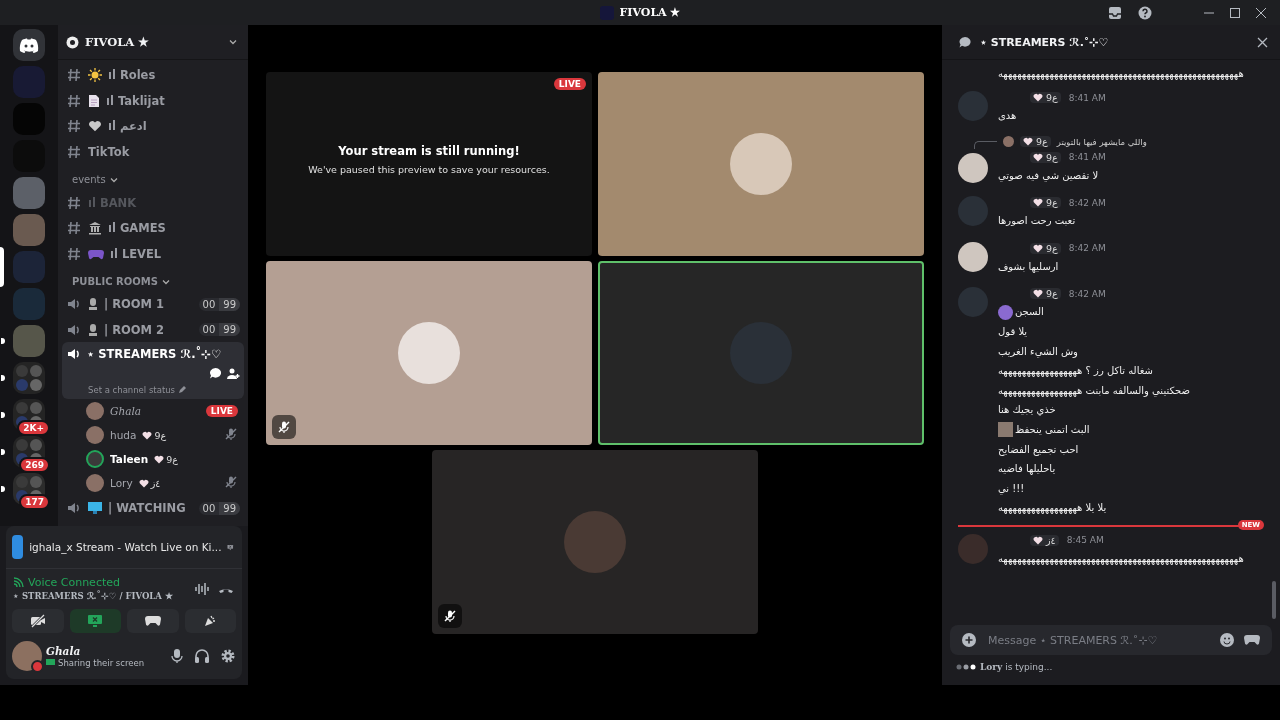 The width and height of the screenshot is (1280, 720). I want to click on text-channel: ıl Roles, so click(153, 75).